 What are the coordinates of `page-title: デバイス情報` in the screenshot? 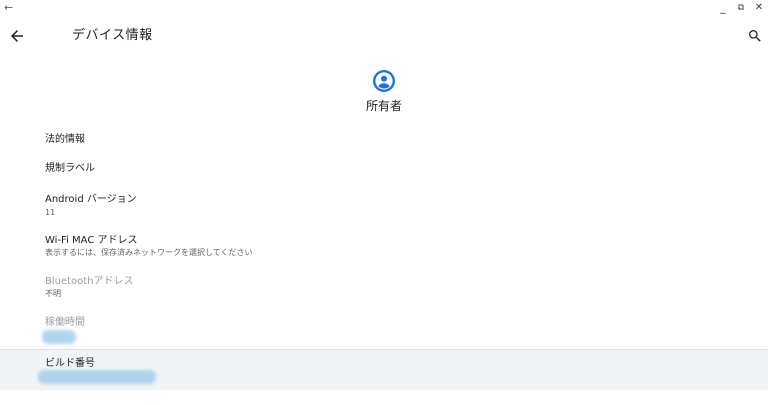 It's located at (112, 35).